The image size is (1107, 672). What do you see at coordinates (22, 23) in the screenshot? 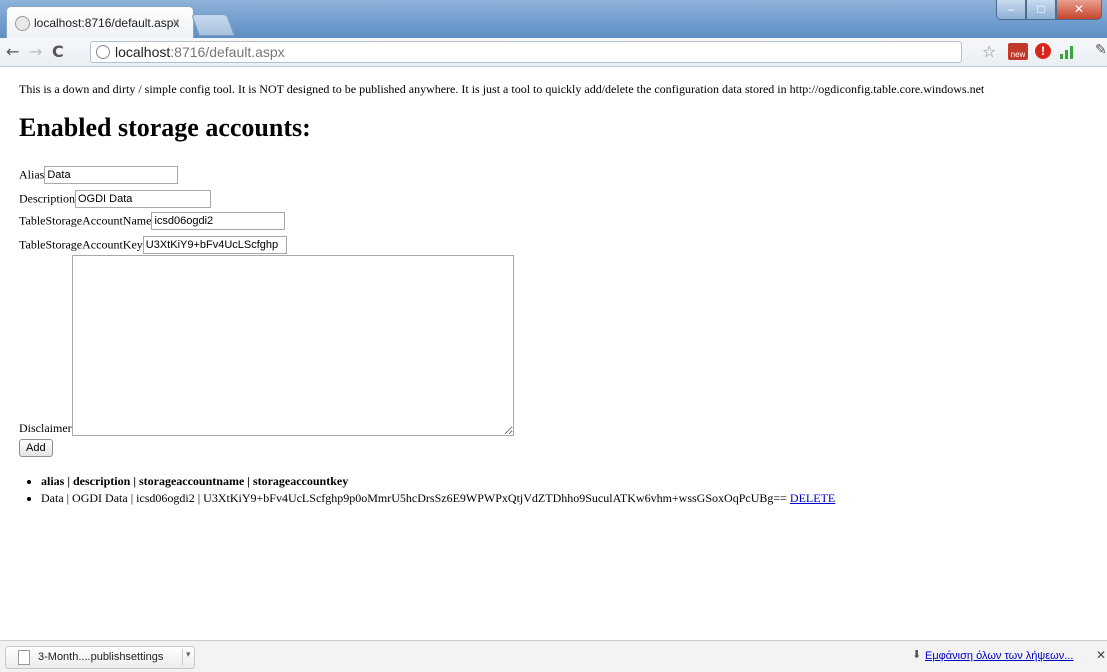
I see `page-favicon-icon` at bounding box center [22, 23].